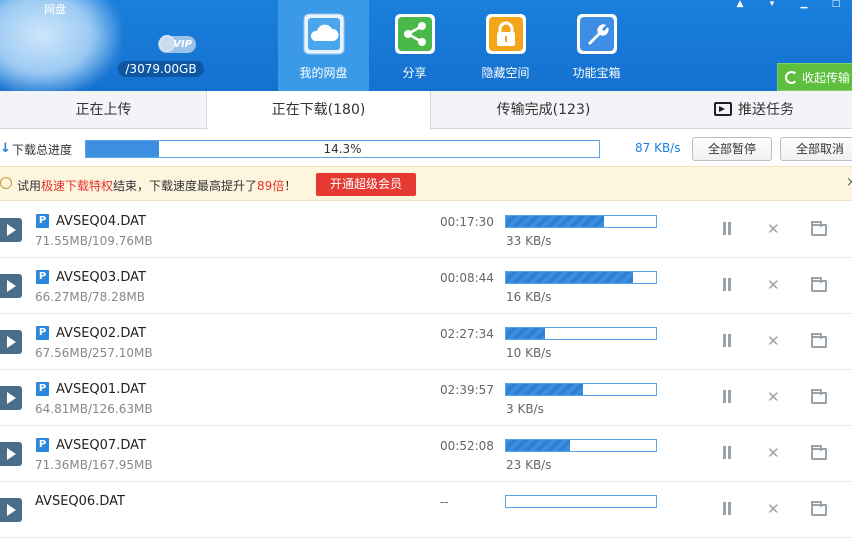 This screenshot has width=852, height=538. What do you see at coordinates (426, 183) in the screenshot?
I see `speed-trial-notice: 试用极速下载特权结束，下载速度最高提升了89倍！ 开通超级会员 ×` at bounding box center [426, 183].